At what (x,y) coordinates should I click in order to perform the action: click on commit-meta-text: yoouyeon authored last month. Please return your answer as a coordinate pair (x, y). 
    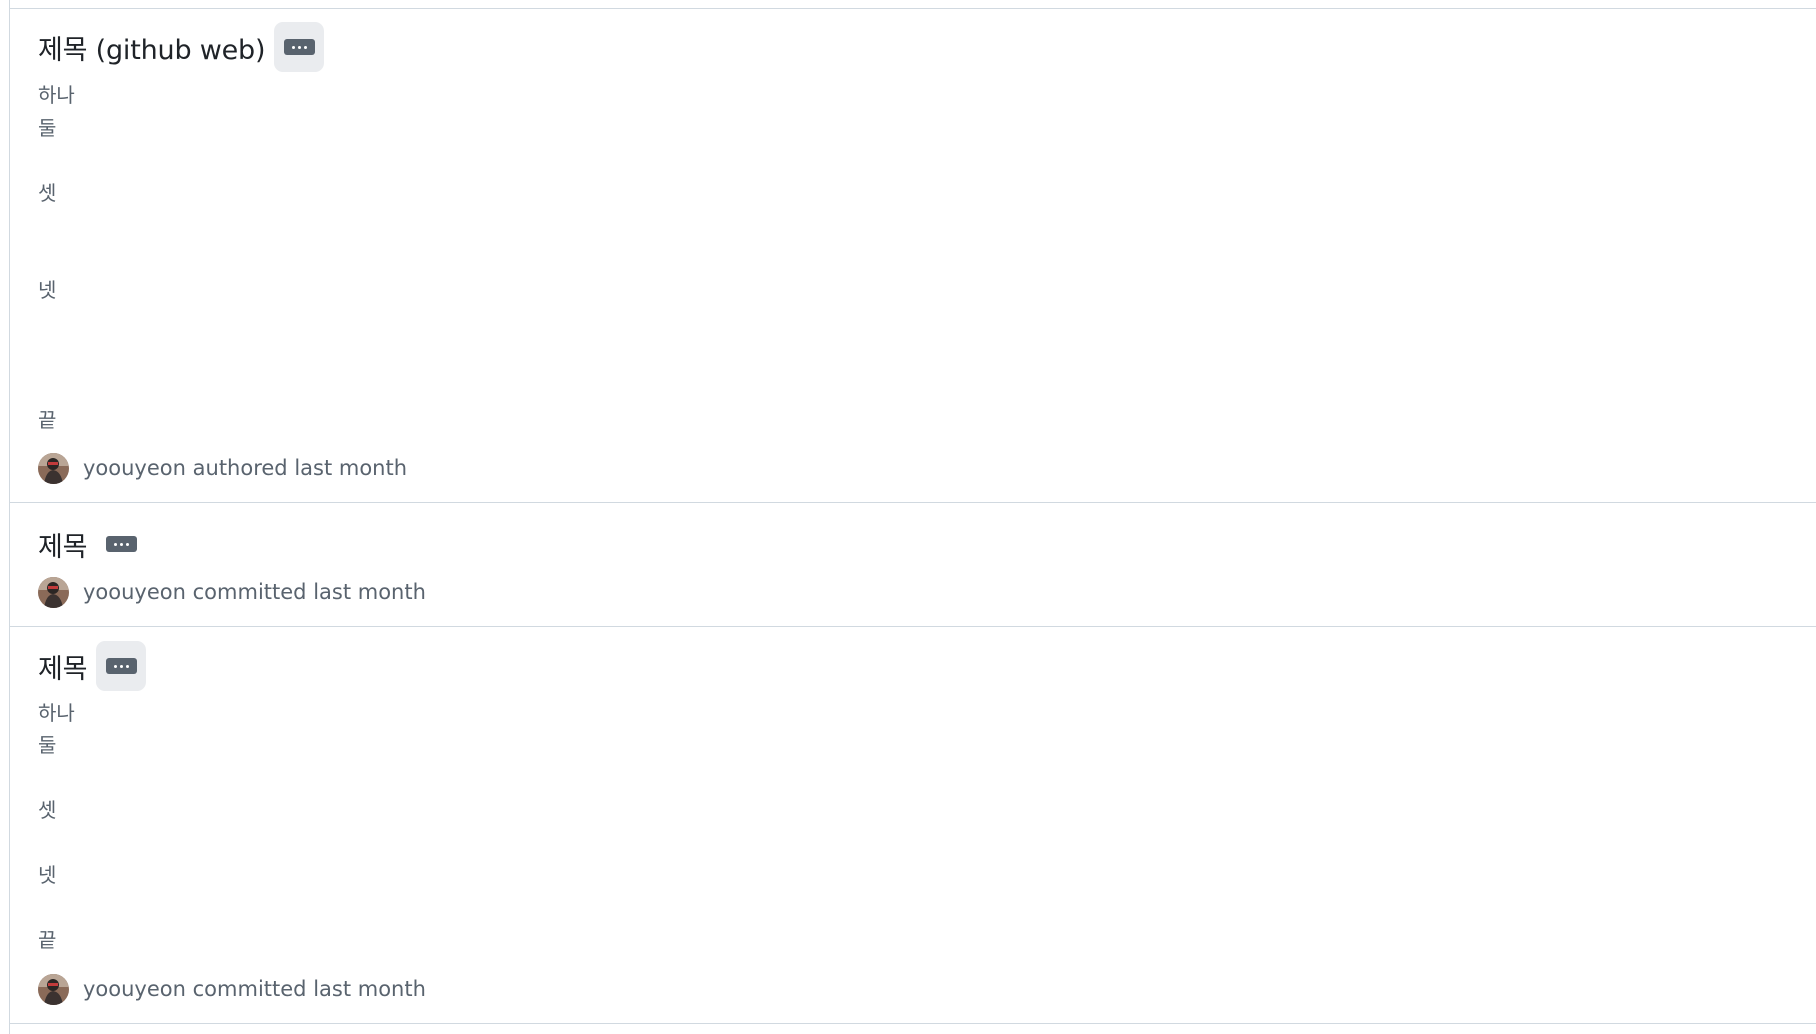
    Looking at the image, I should click on (245, 468).